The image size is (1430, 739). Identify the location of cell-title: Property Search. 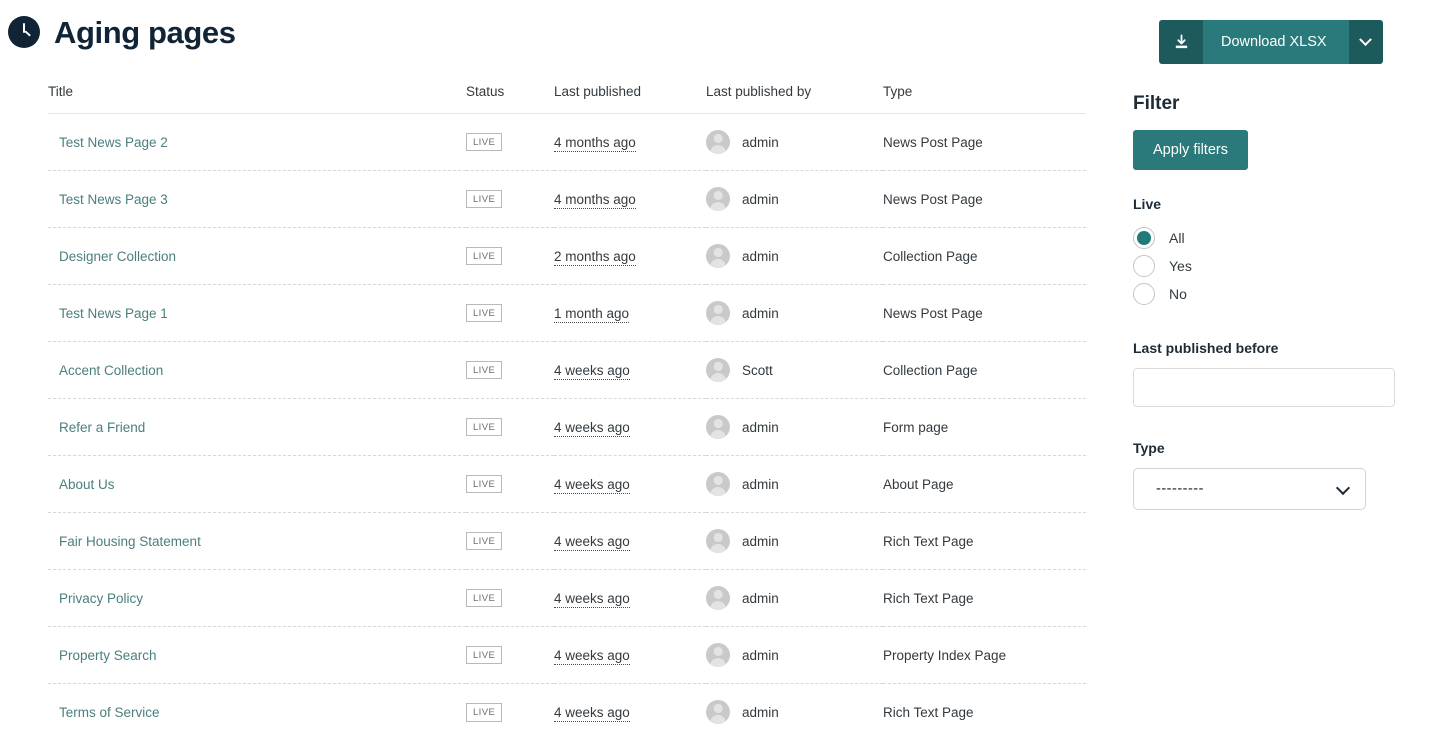
(257, 655).